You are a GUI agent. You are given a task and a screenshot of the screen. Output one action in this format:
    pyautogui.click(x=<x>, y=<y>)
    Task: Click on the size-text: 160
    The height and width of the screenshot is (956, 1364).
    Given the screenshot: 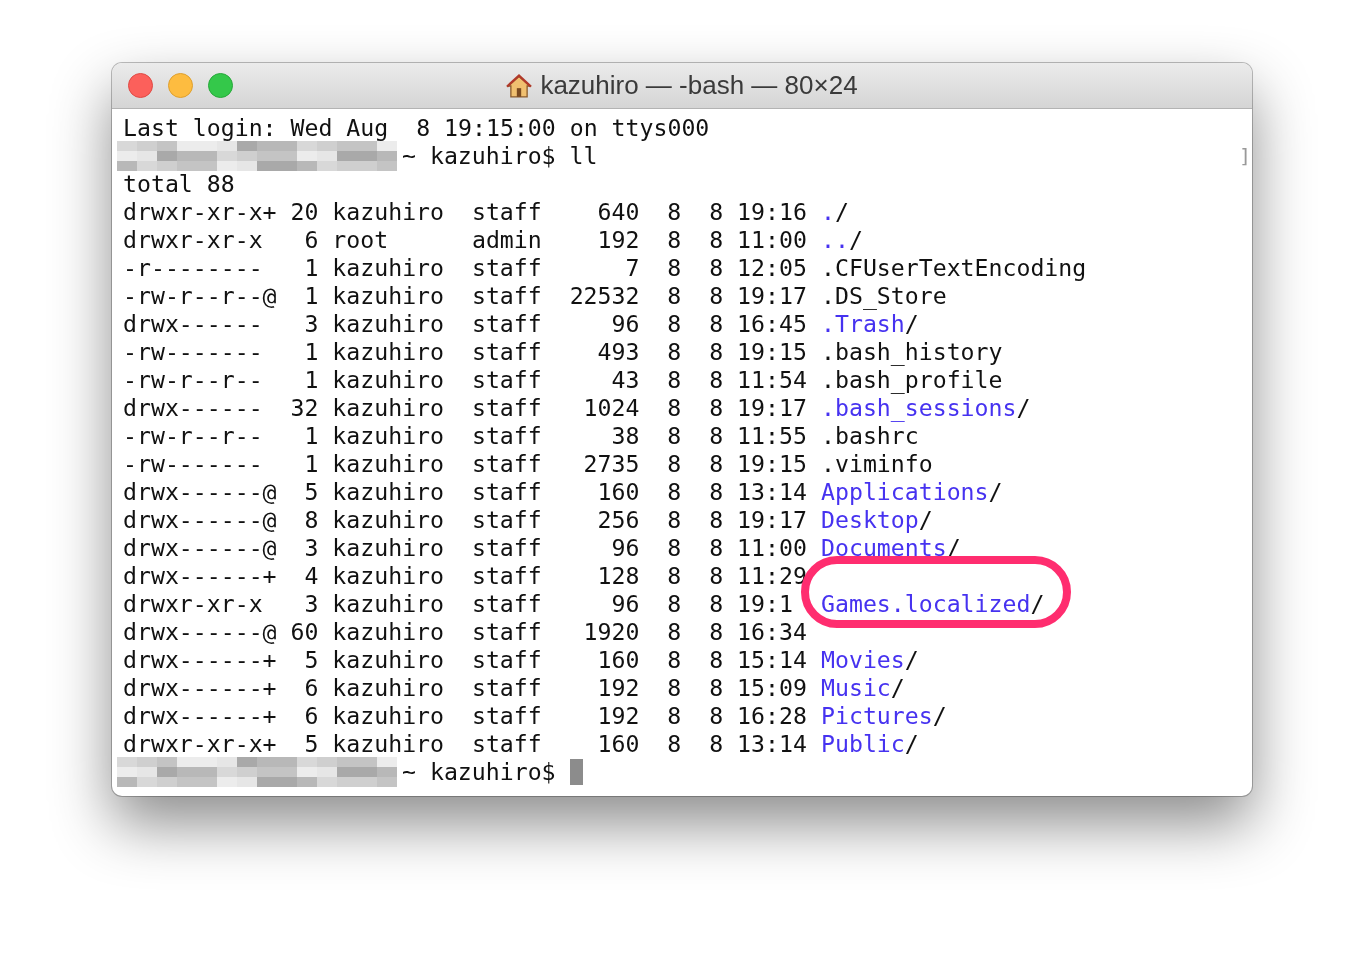 What is the action you would take?
    pyautogui.click(x=618, y=660)
    